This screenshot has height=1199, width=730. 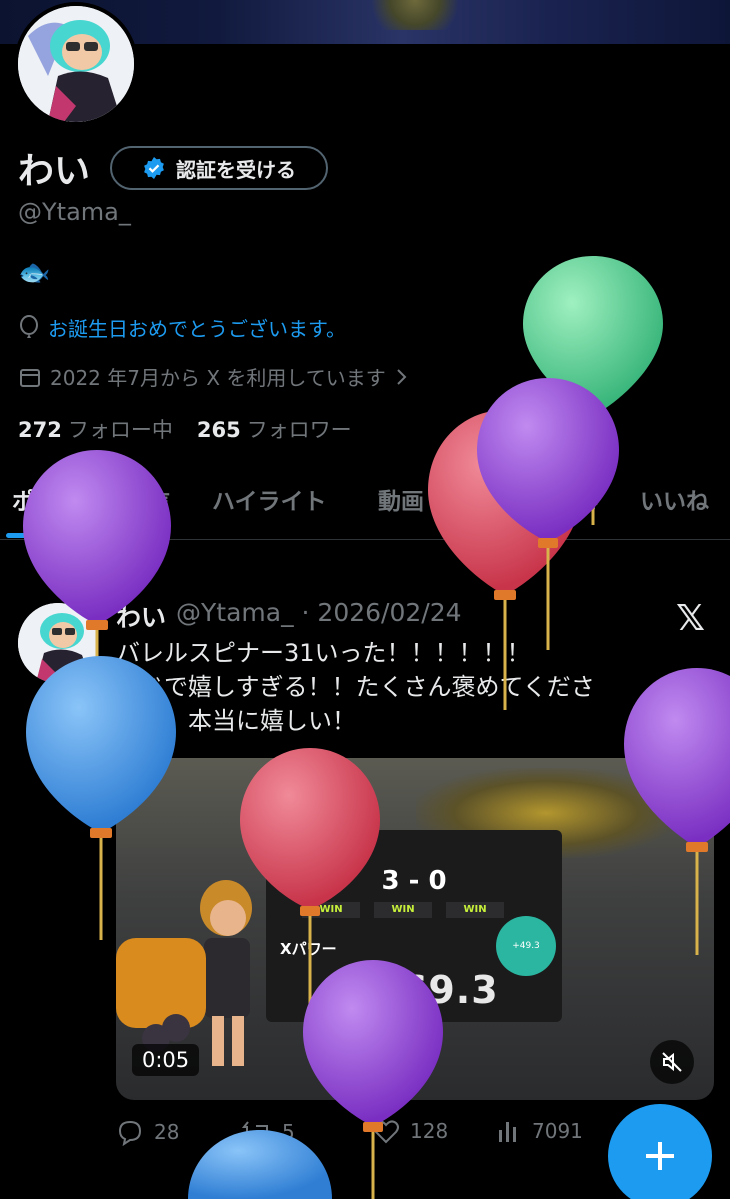 I want to click on xpower-label: Xパワー, so click(x=308, y=949).